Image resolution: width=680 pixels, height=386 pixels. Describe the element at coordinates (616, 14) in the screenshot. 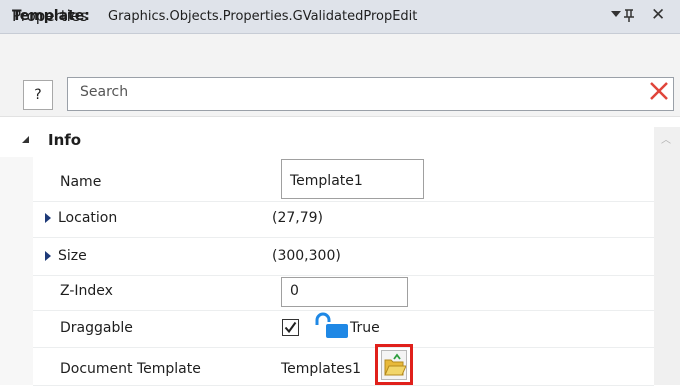

I see `dropdown-arrow-icon` at that location.